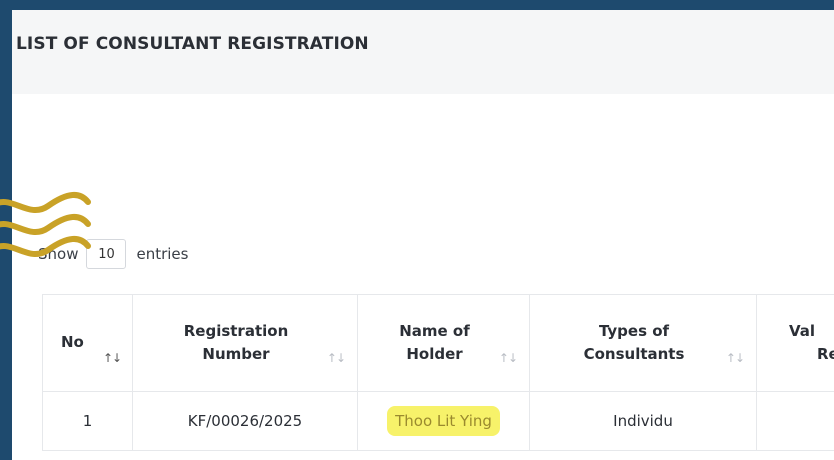  I want to click on column-header-types-of-consultants: Types of Consultants ↑↓, so click(643, 343).